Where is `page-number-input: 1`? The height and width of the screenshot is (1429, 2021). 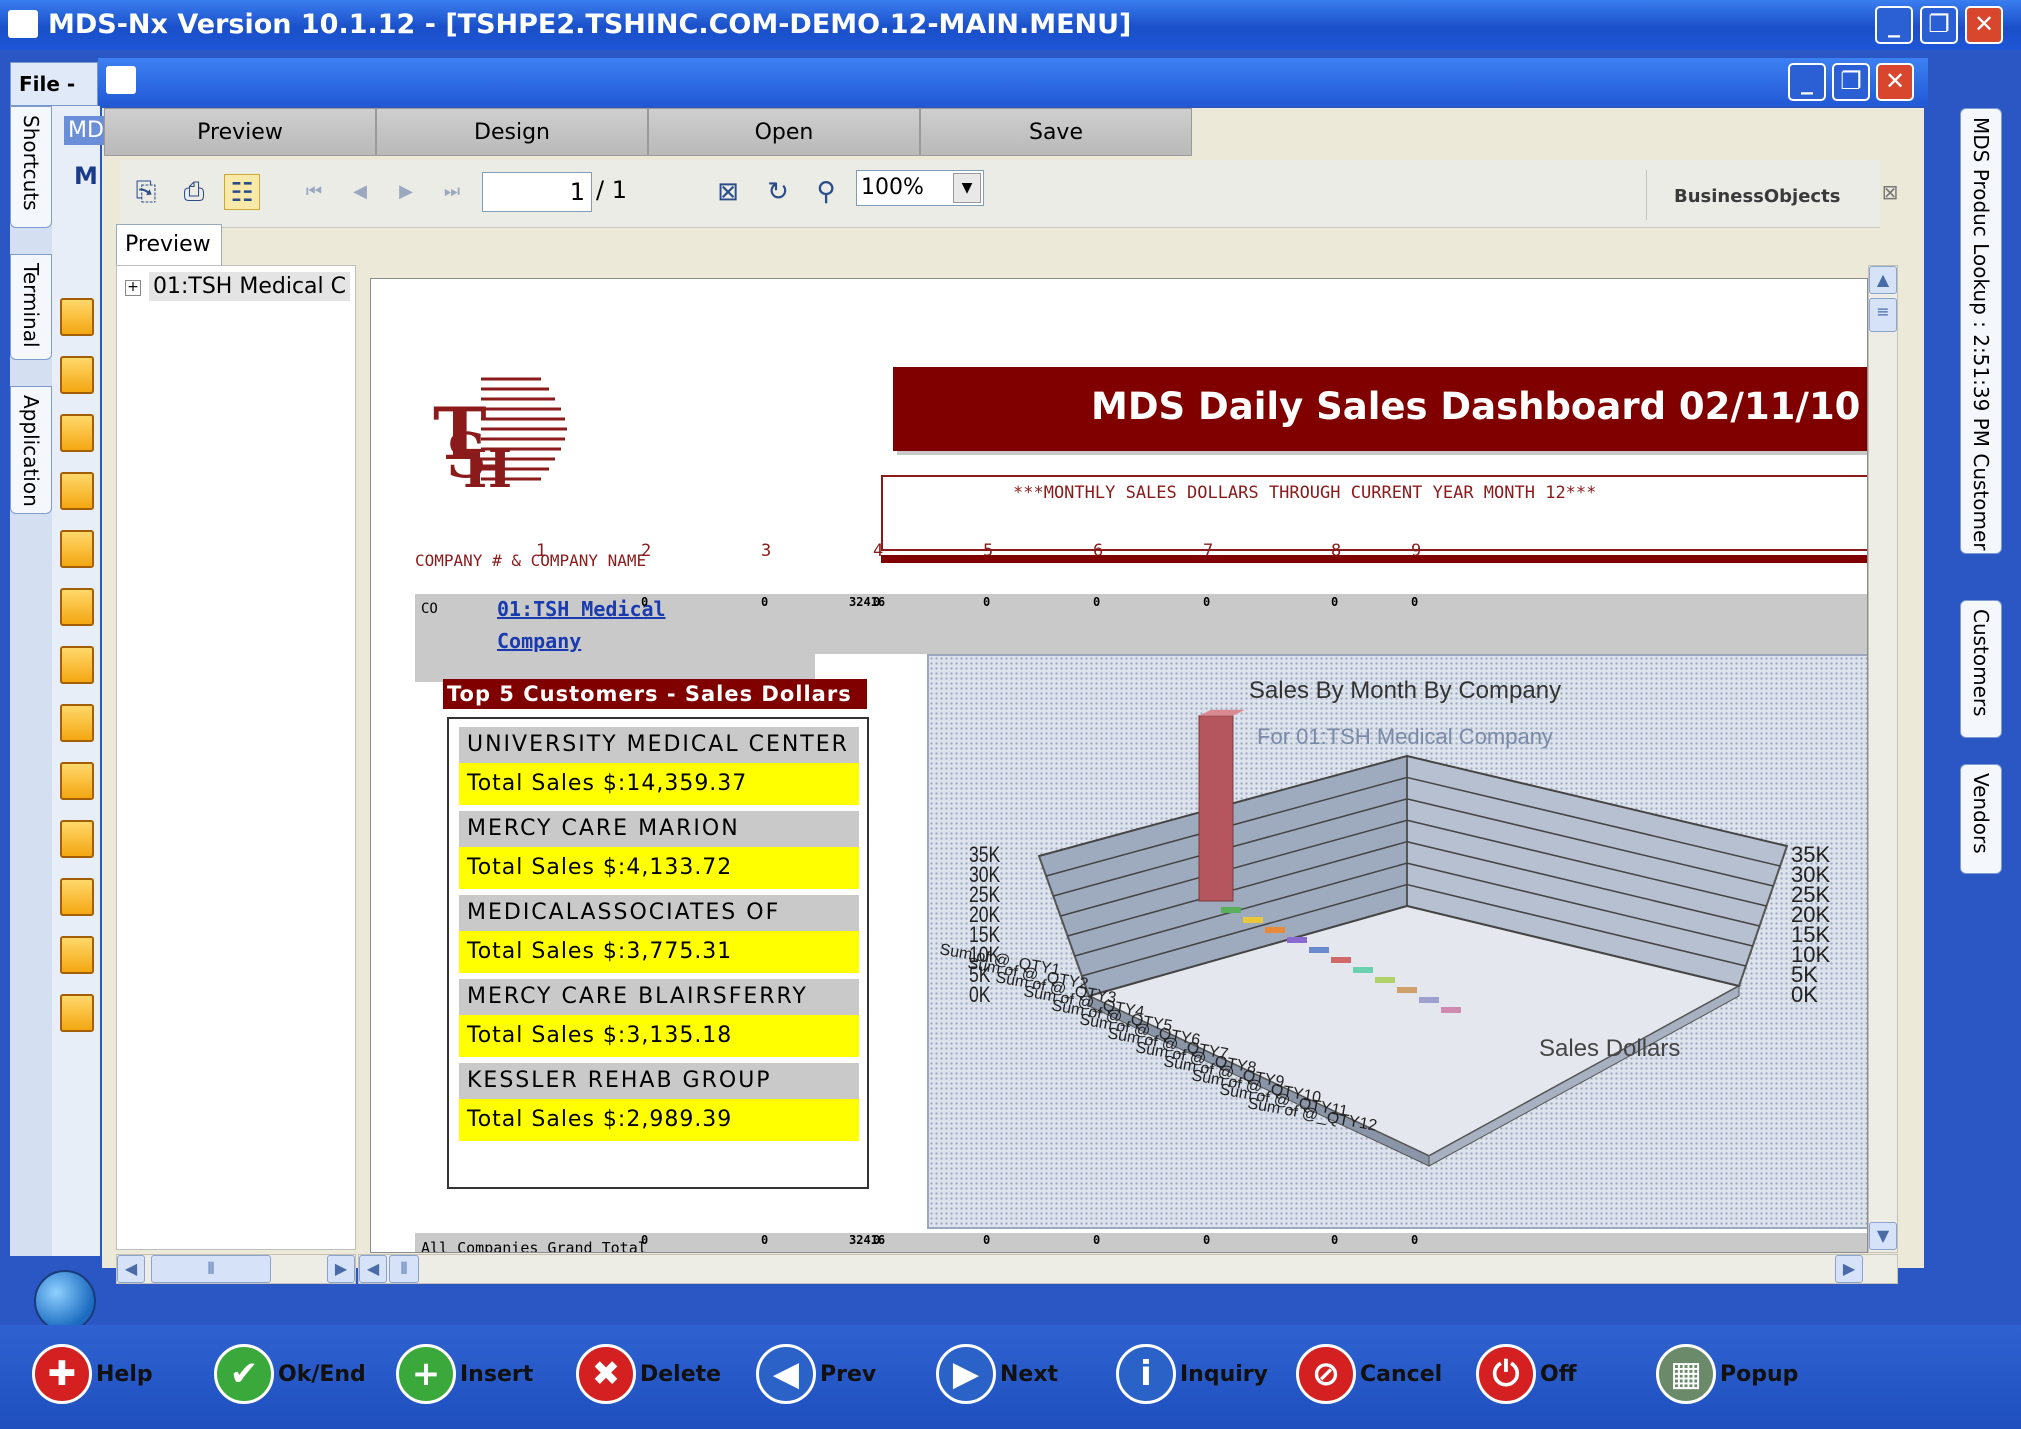 page-number-input: 1 is located at coordinates (537, 192).